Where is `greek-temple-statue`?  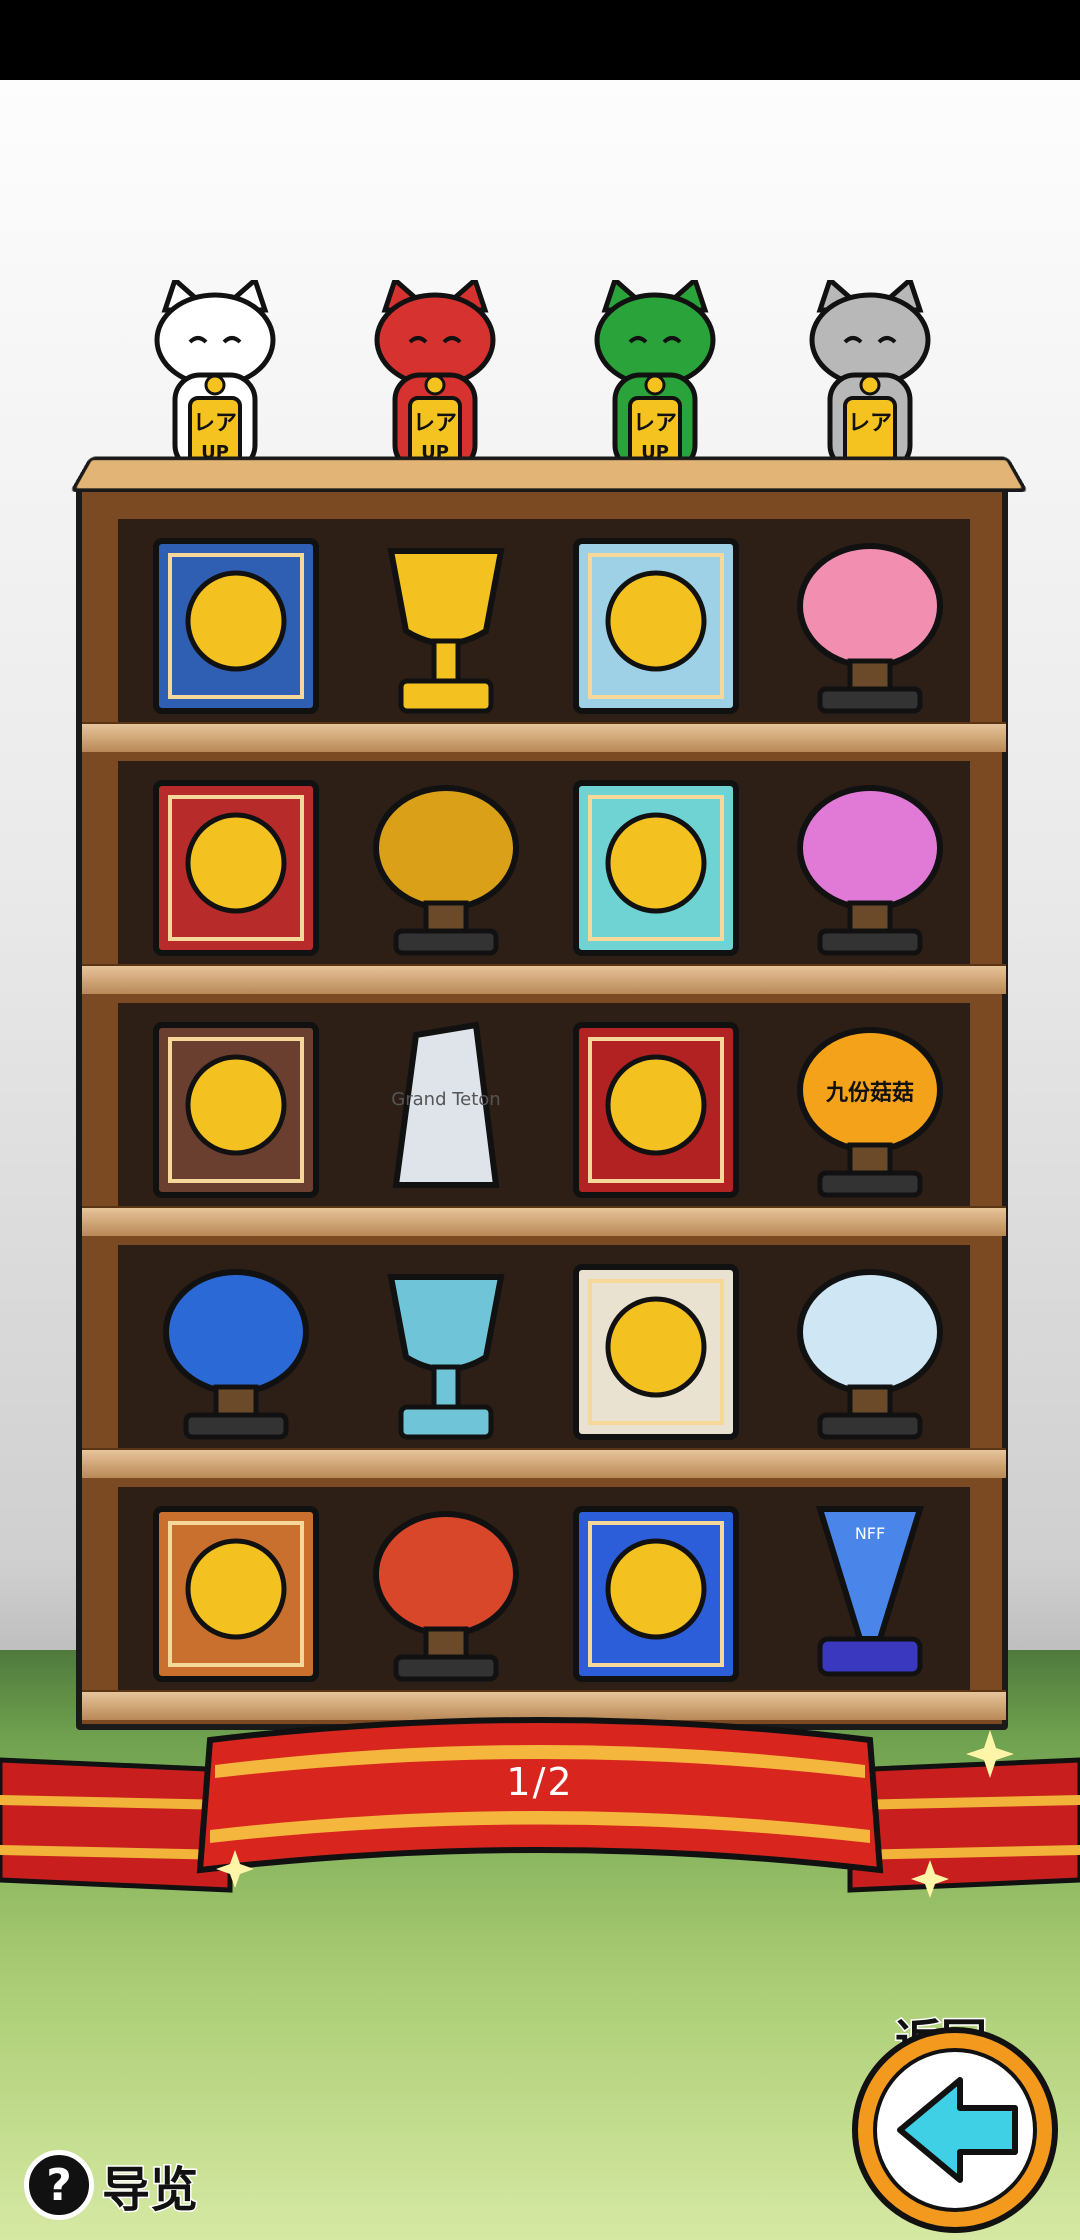 greek-temple-statue is located at coordinates (870, 1347).